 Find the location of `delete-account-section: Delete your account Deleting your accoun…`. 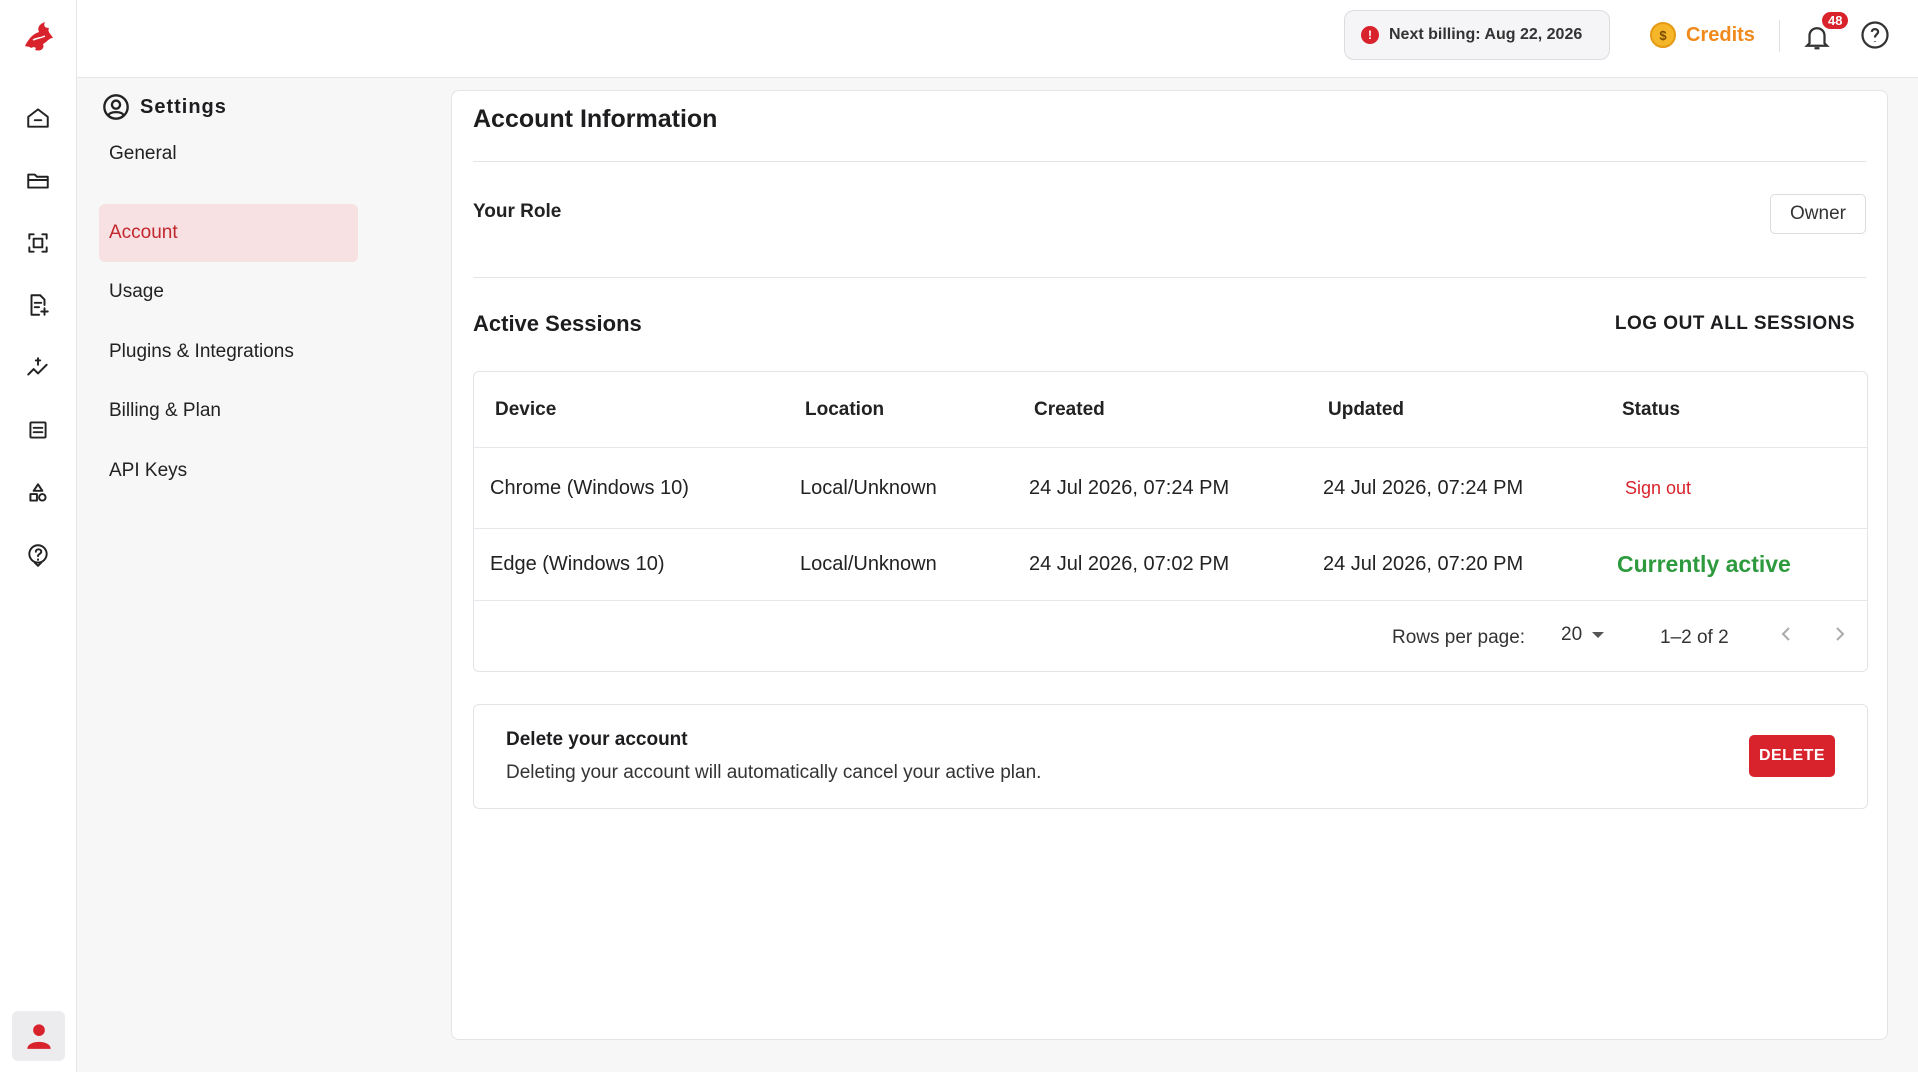

delete-account-section: Delete your account Deleting your accoun… is located at coordinates (1170, 756).